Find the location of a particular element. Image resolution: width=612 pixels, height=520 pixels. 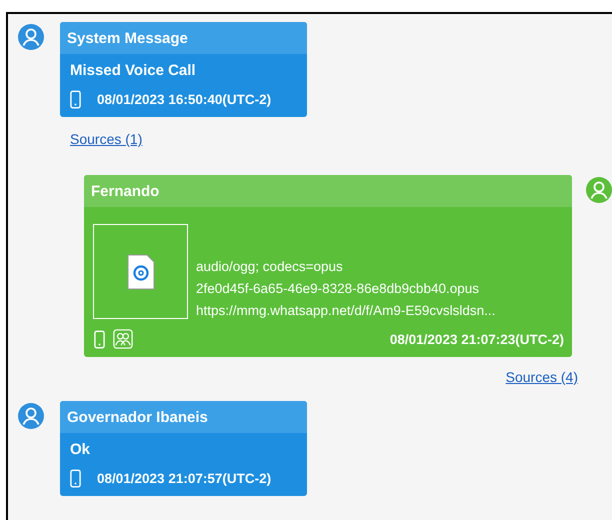

message-text: Missed Voice Call is located at coordinates (133, 71).